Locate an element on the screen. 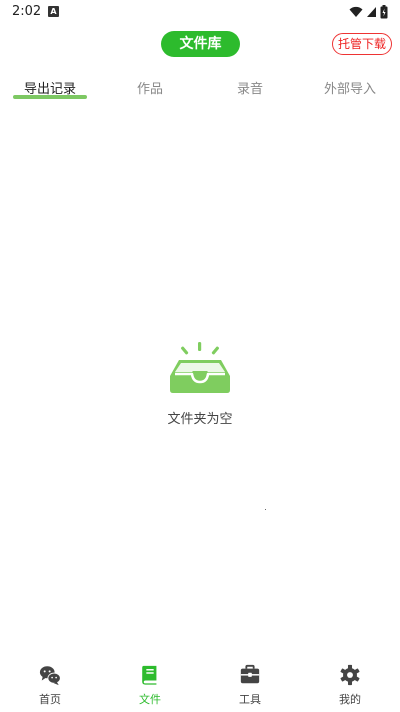  tab-bar: 导出记录 作品 录音 外部导入 is located at coordinates (200, 87).